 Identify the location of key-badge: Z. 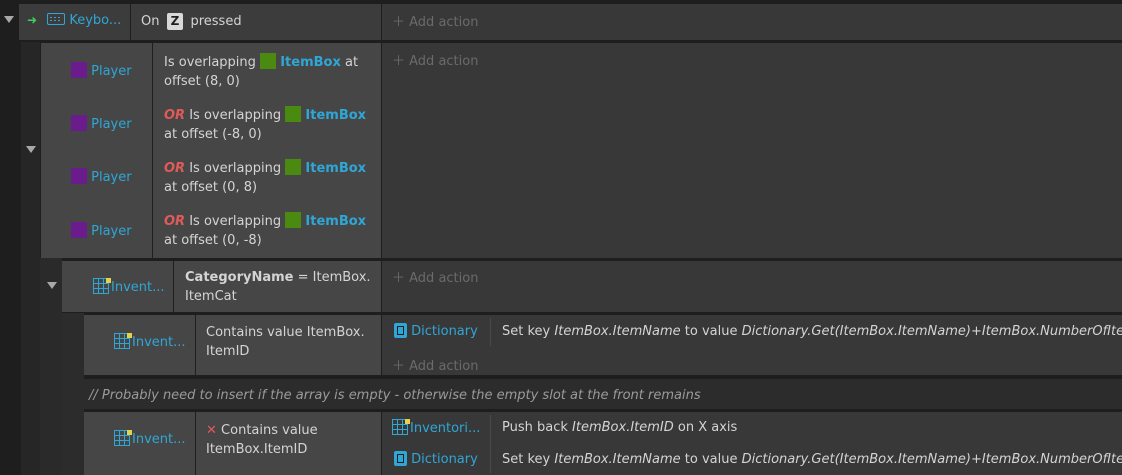
(175, 21).